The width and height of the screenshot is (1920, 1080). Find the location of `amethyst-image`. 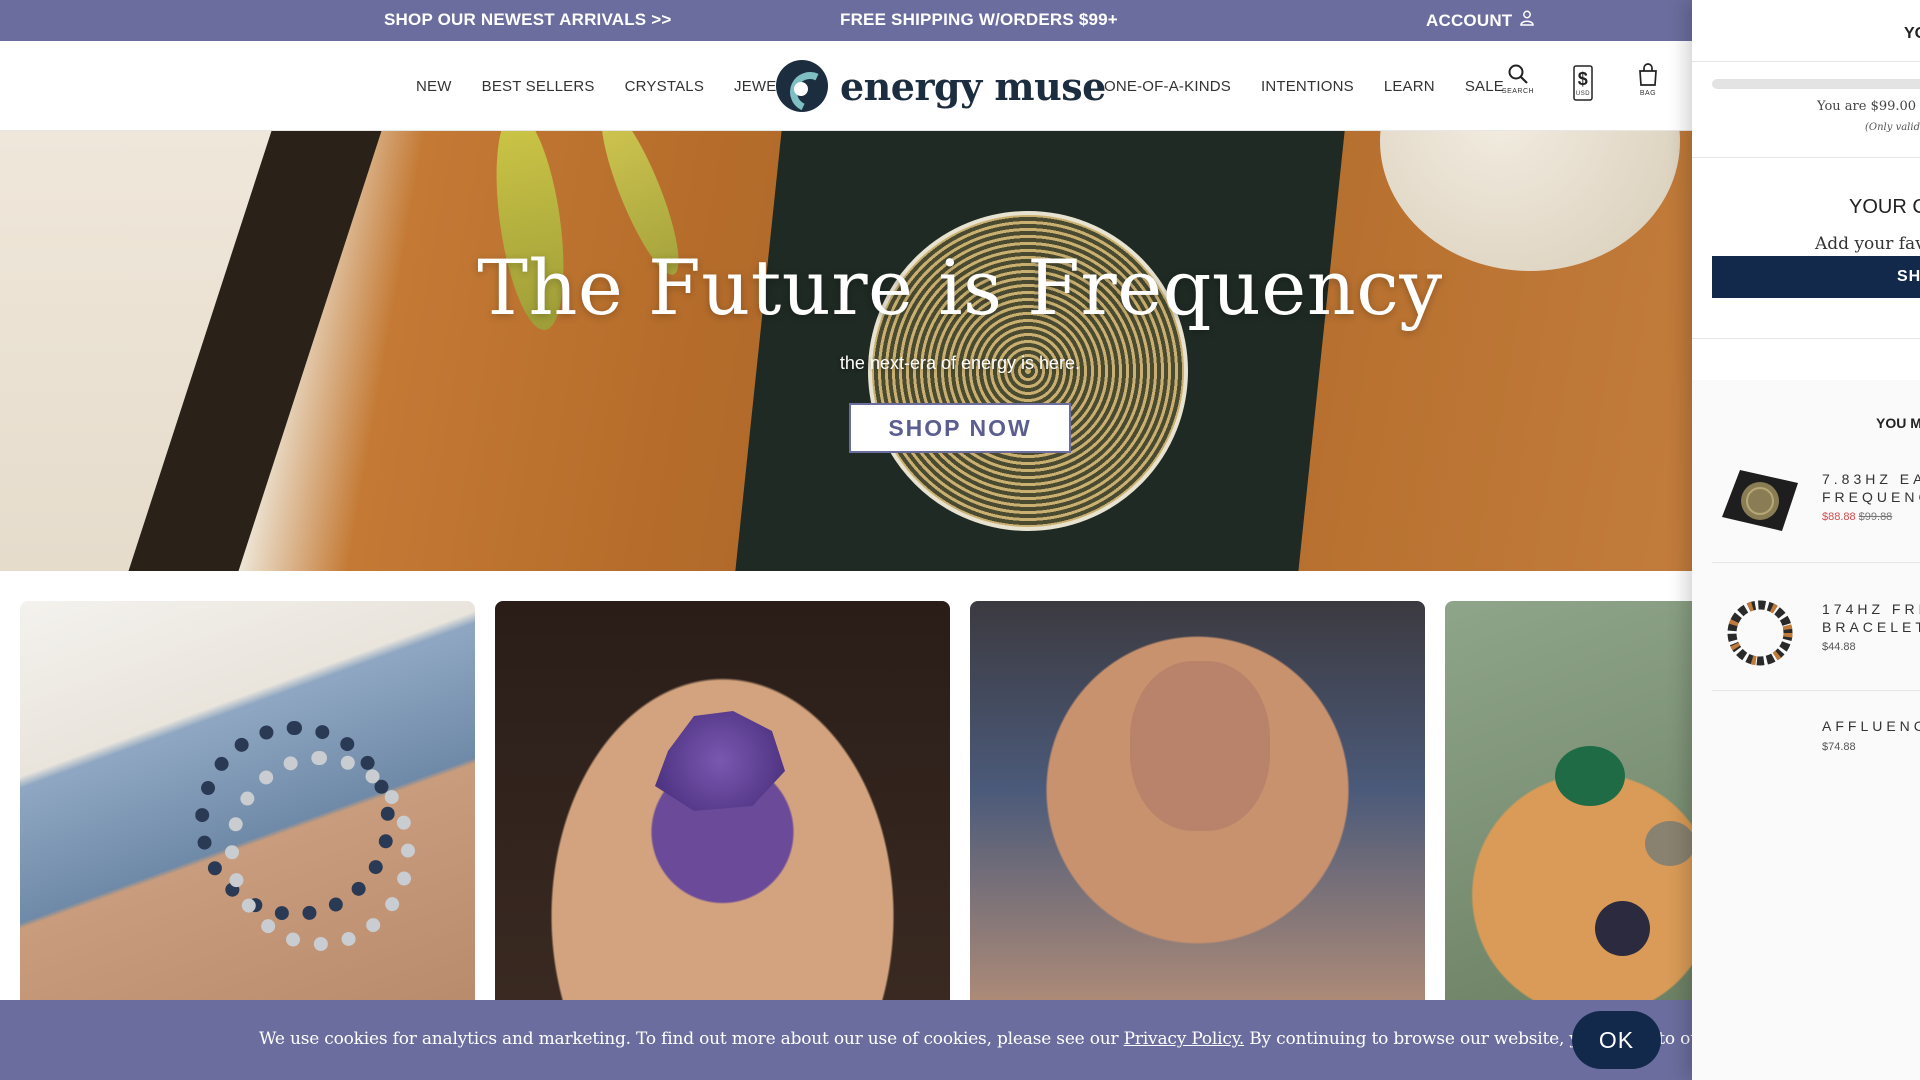

amethyst-image is located at coordinates (720, 761).